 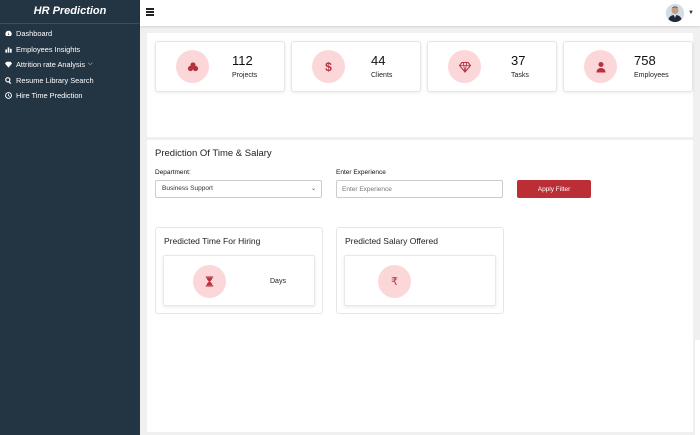 What do you see at coordinates (697, 387) in the screenshot?
I see `scrollbar` at bounding box center [697, 387].